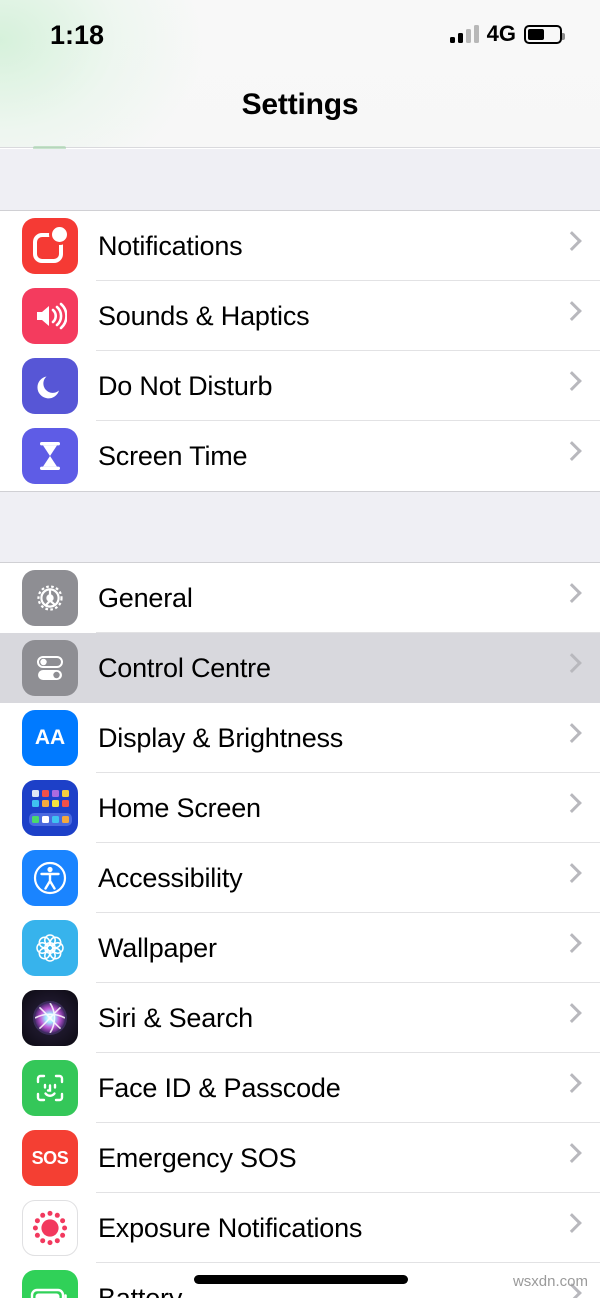 Image resolution: width=600 pixels, height=1298 pixels. Describe the element at coordinates (50, 386) in the screenshot. I see `moon-icon` at that location.